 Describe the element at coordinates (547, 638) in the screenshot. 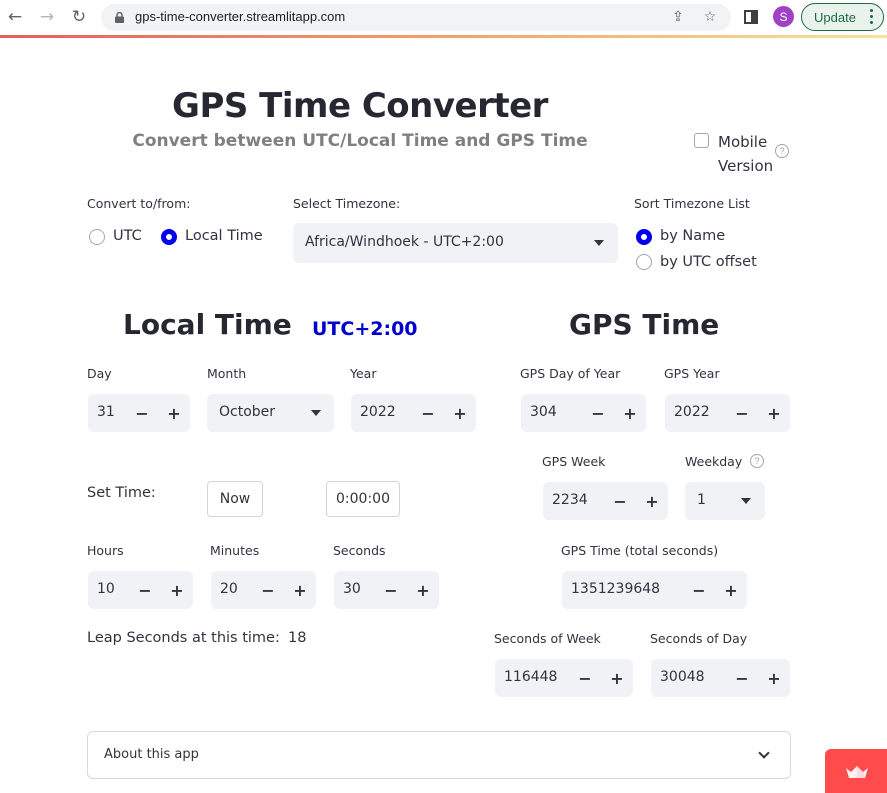

I see `seconds-of-week-label: Seconds of Week` at that location.